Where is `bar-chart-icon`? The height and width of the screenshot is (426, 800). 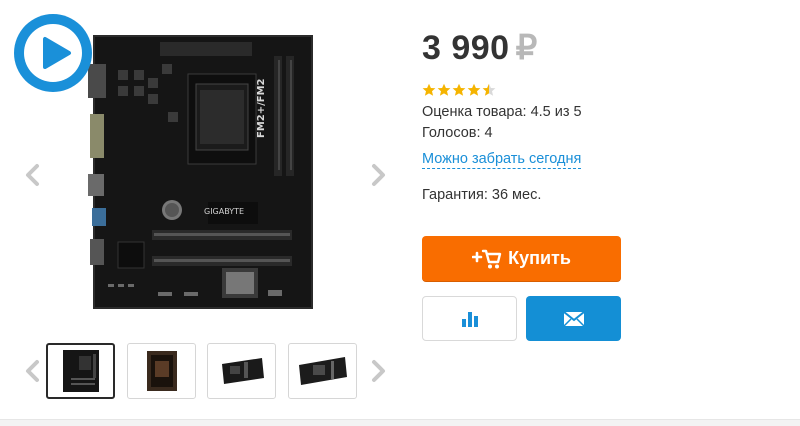
bar-chart-icon is located at coordinates (469, 319).